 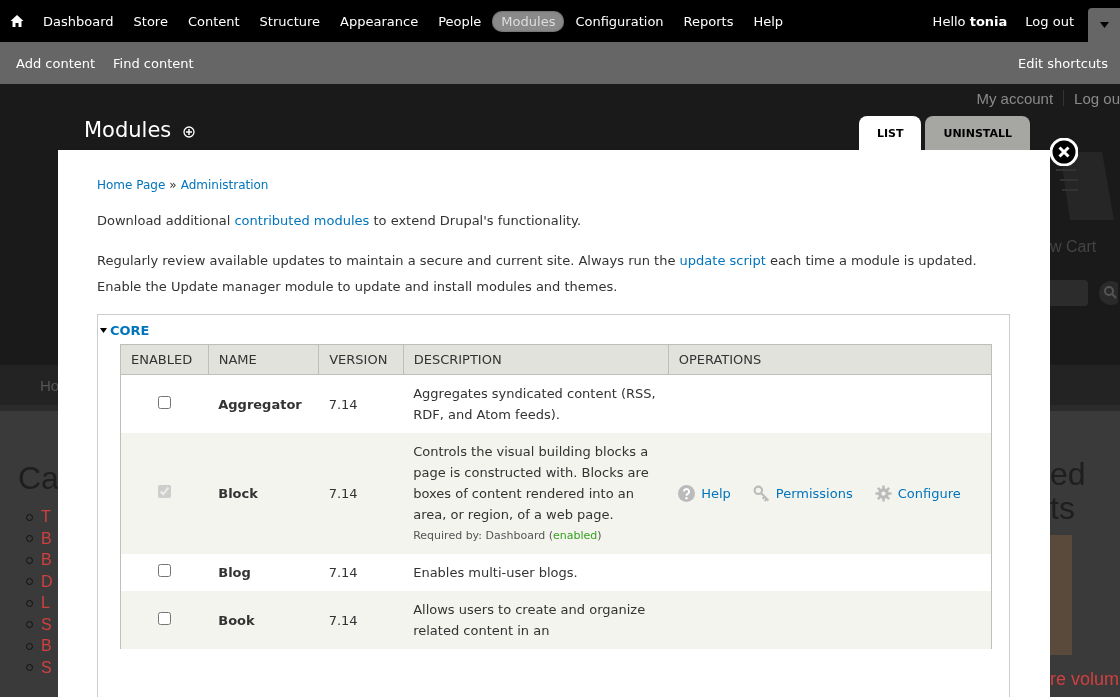 I want to click on gear-icon, so click(x=883, y=493).